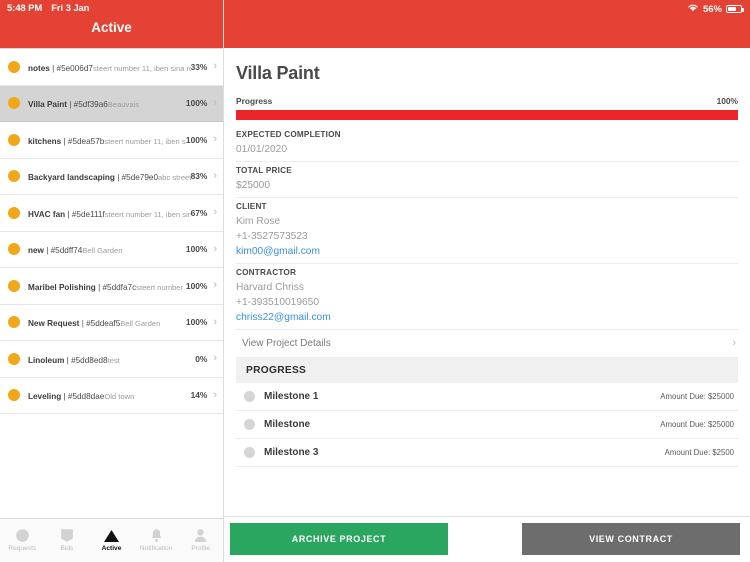 This screenshot has height=562, width=750. Describe the element at coordinates (66, 141) in the screenshot. I see `list-item-title: kitchens | #5dea57b` at that location.